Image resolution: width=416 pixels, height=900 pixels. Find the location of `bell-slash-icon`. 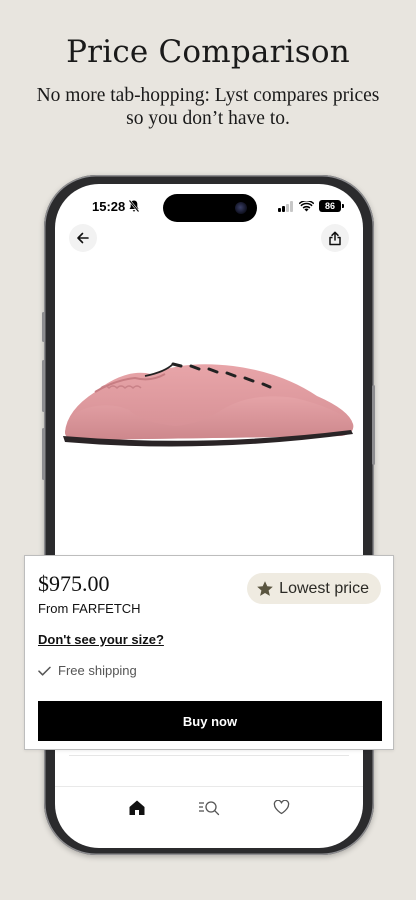

bell-slash-icon is located at coordinates (134, 206).